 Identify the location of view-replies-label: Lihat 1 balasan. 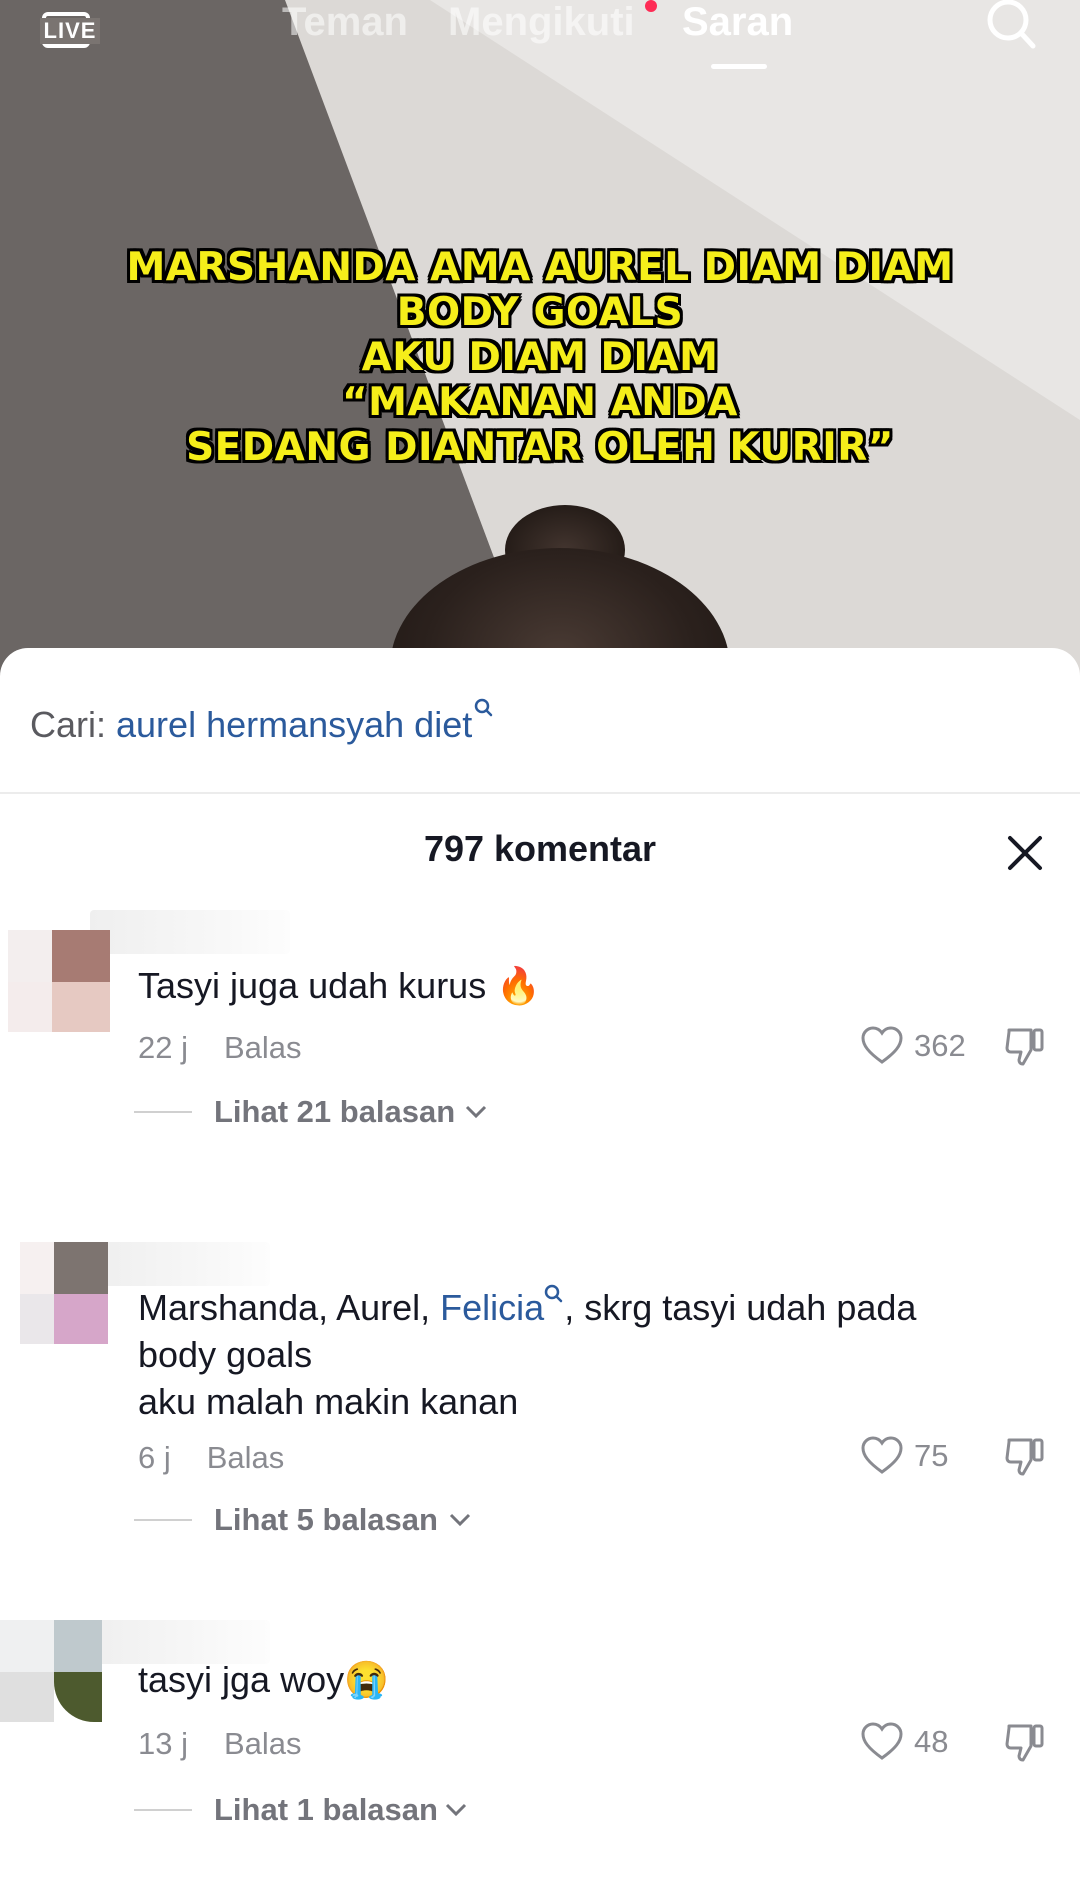
(326, 1809).